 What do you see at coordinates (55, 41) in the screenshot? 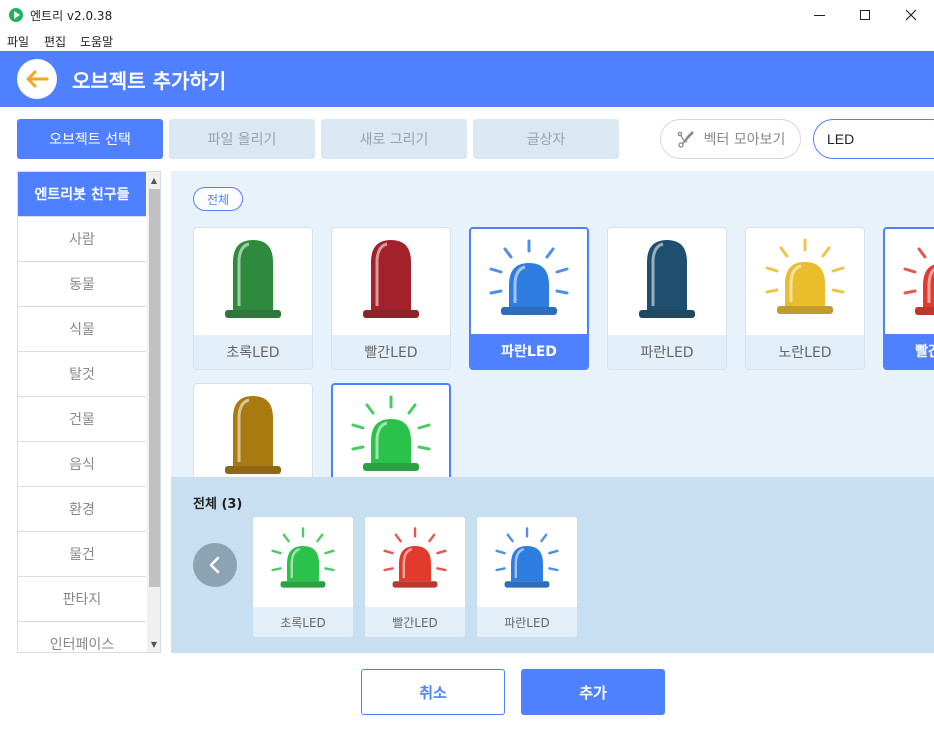
I see `menu-edit: 편집` at bounding box center [55, 41].